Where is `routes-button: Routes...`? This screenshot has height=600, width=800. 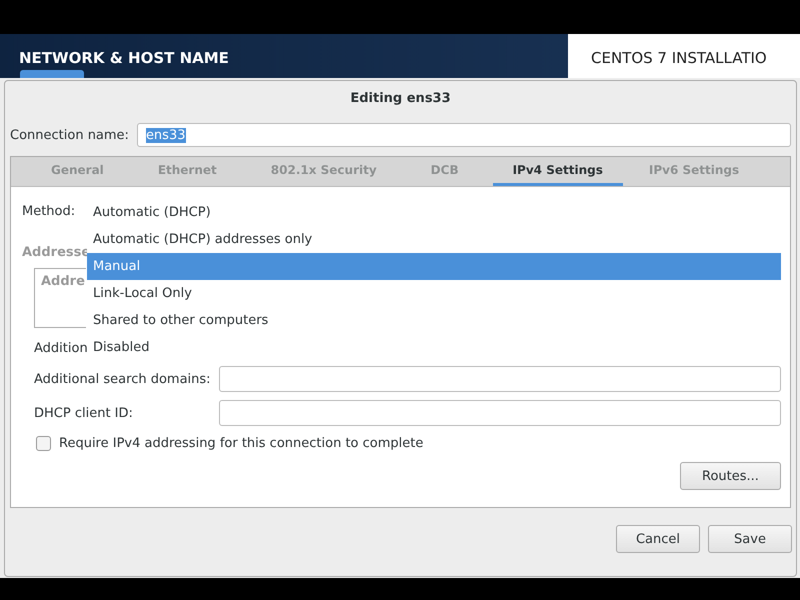
routes-button: Routes... is located at coordinates (730, 476).